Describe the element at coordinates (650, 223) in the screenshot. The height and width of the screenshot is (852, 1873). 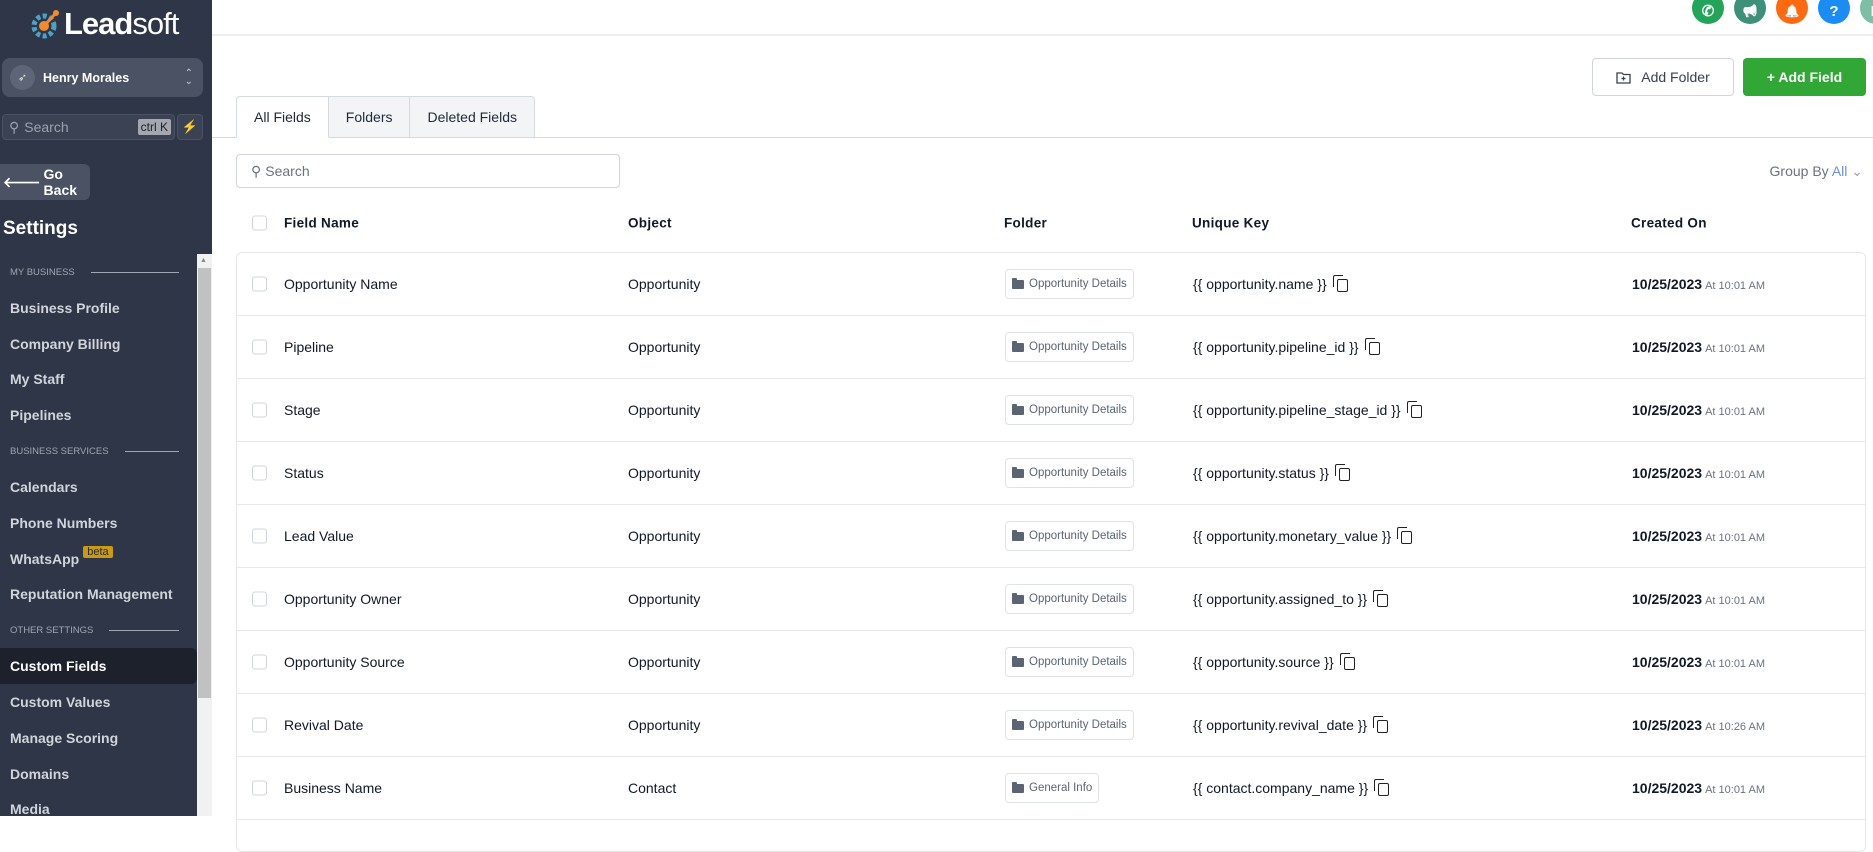
I see `col-object: Object` at that location.